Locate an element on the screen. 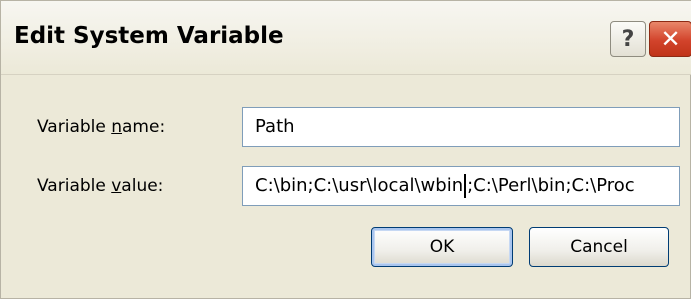  text-caret is located at coordinates (465, 186).